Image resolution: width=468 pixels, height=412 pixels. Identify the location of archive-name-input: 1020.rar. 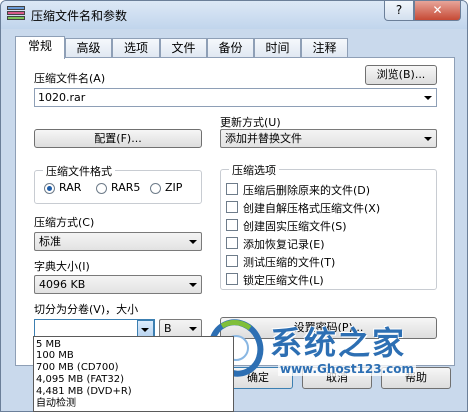
(235, 97).